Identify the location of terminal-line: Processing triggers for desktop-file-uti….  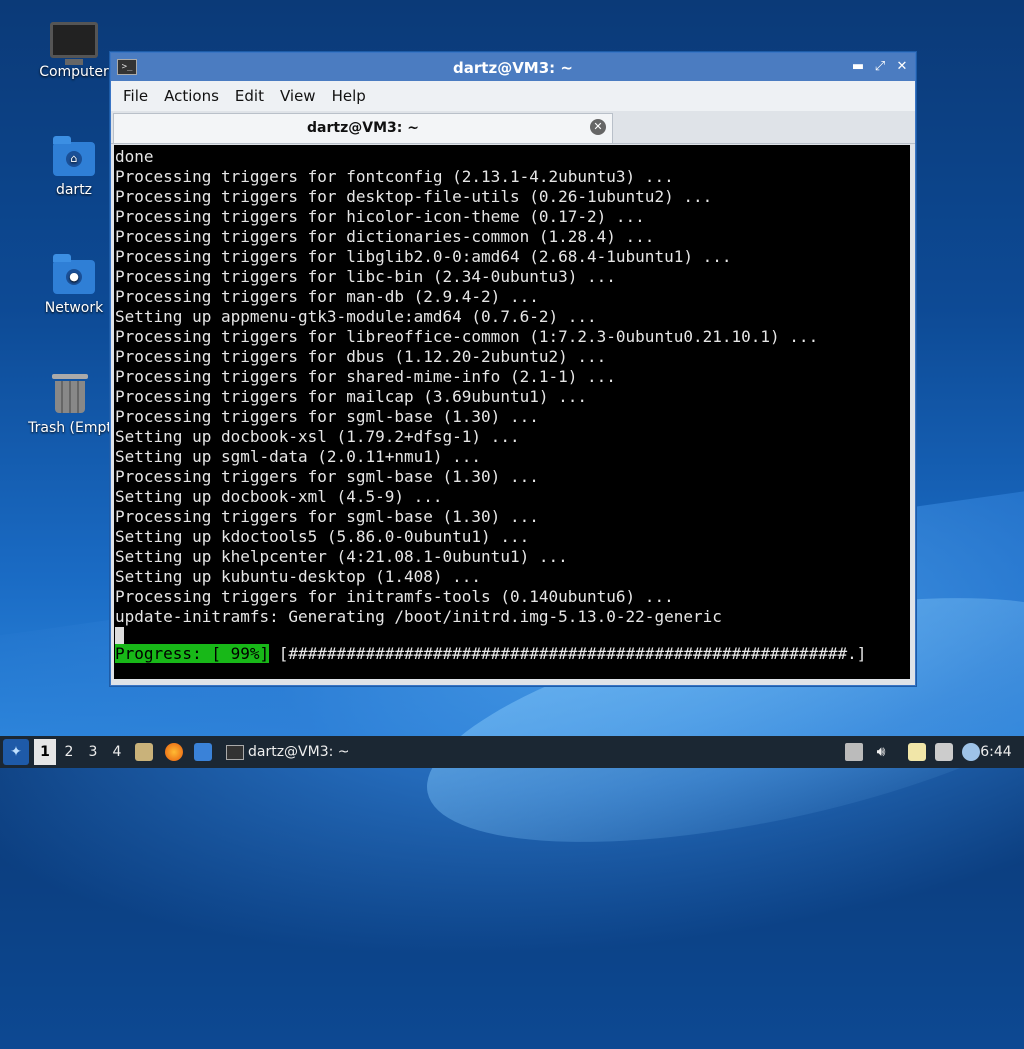
(414, 196).